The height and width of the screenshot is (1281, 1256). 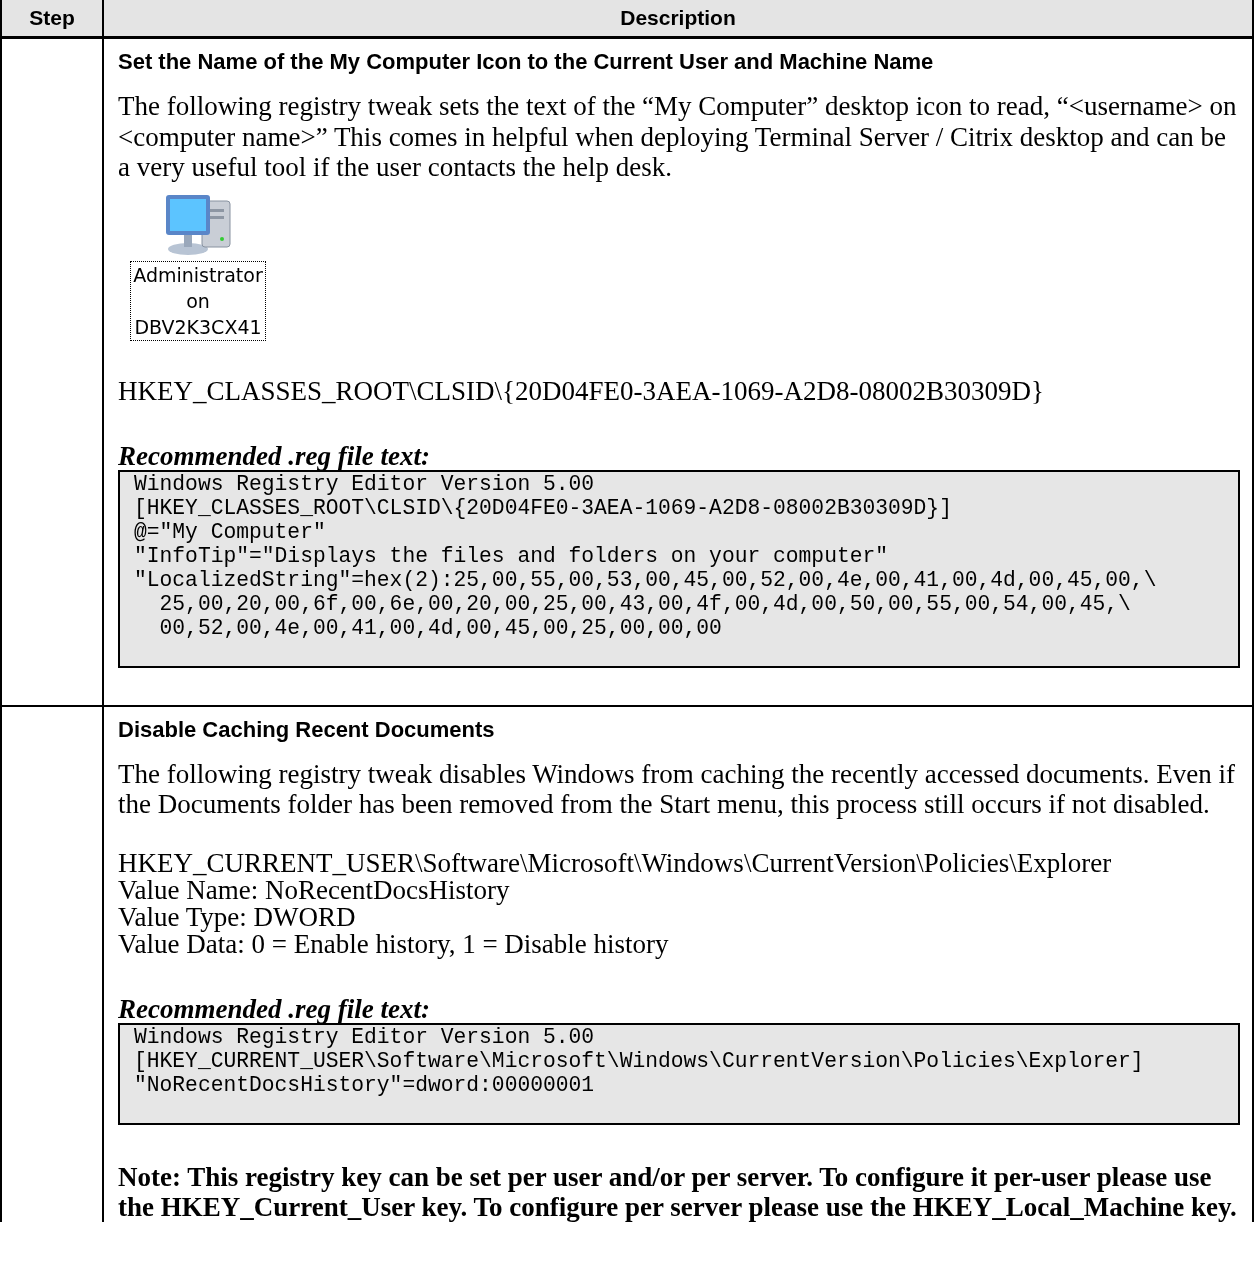 I want to click on column-header: Description, so click(x=678, y=19).